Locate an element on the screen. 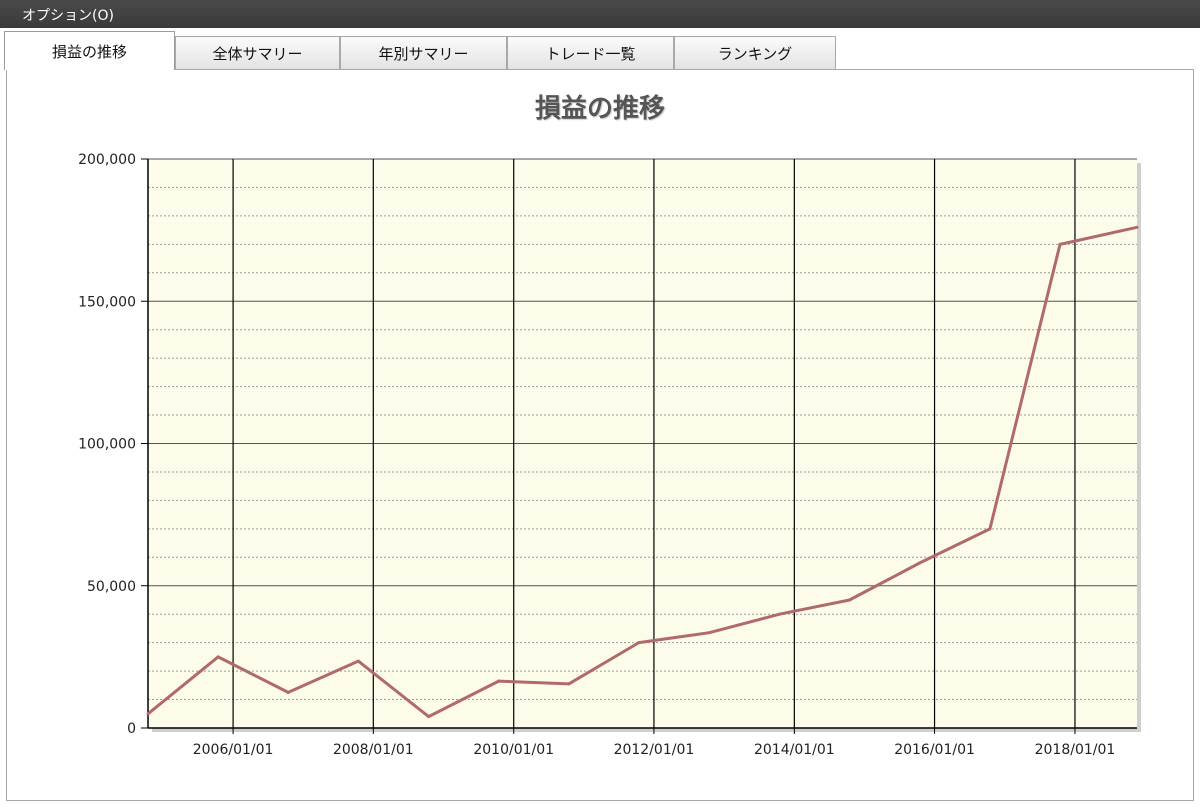 This screenshot has height=806, width=1200. x-tick-label: 2016/01/01 is located at coordinates (934, 750).